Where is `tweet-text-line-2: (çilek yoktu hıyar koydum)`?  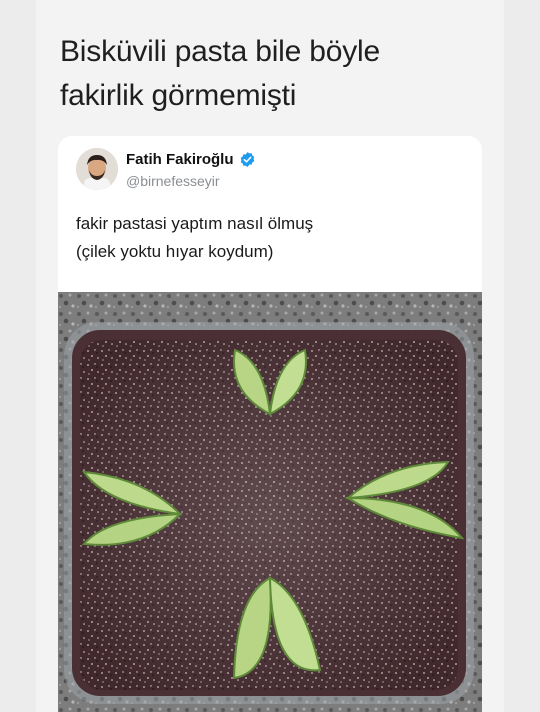
tweet-text-line-2: (çilek yoktu hıyar koydum) is located at coordinates (175, 251).